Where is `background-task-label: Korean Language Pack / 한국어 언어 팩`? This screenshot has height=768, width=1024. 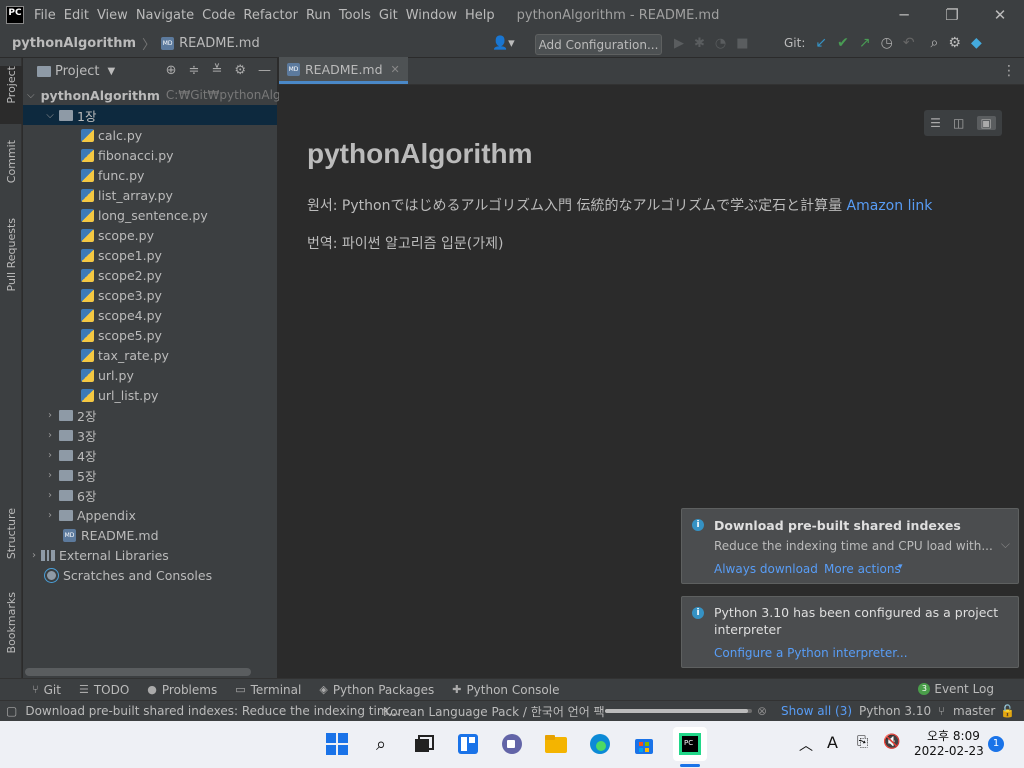 background-task-label: Korean Language Pack / 한국어 언어 팩 is located at coordinates (494, 711).